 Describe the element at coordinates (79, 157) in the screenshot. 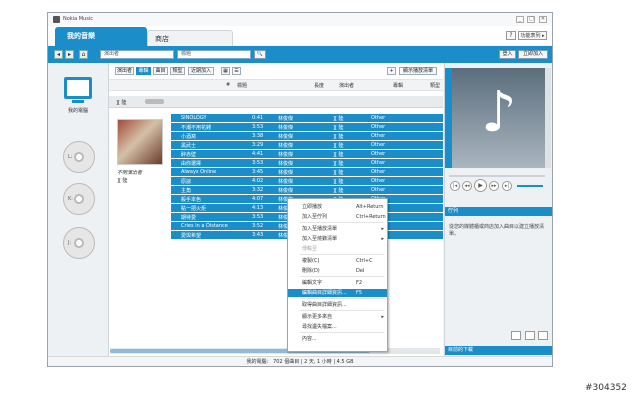

I see `disc-drive-icon: L:` at that location.